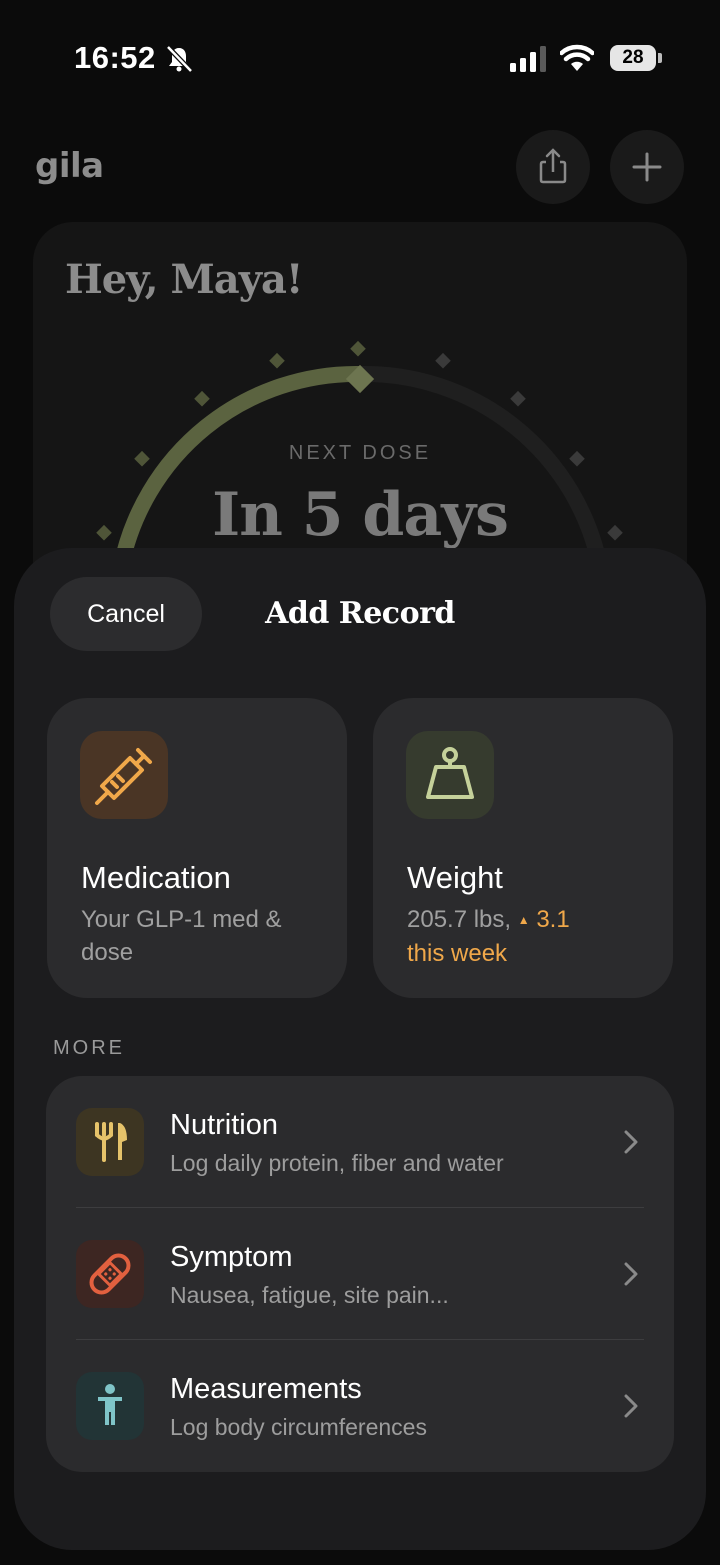 The image size is (720, 1565). What do you see at coordinates (459, 919) in the screenshot?
I see `weight-value: 205.7 lbs,` at bounding box center [459, 919].